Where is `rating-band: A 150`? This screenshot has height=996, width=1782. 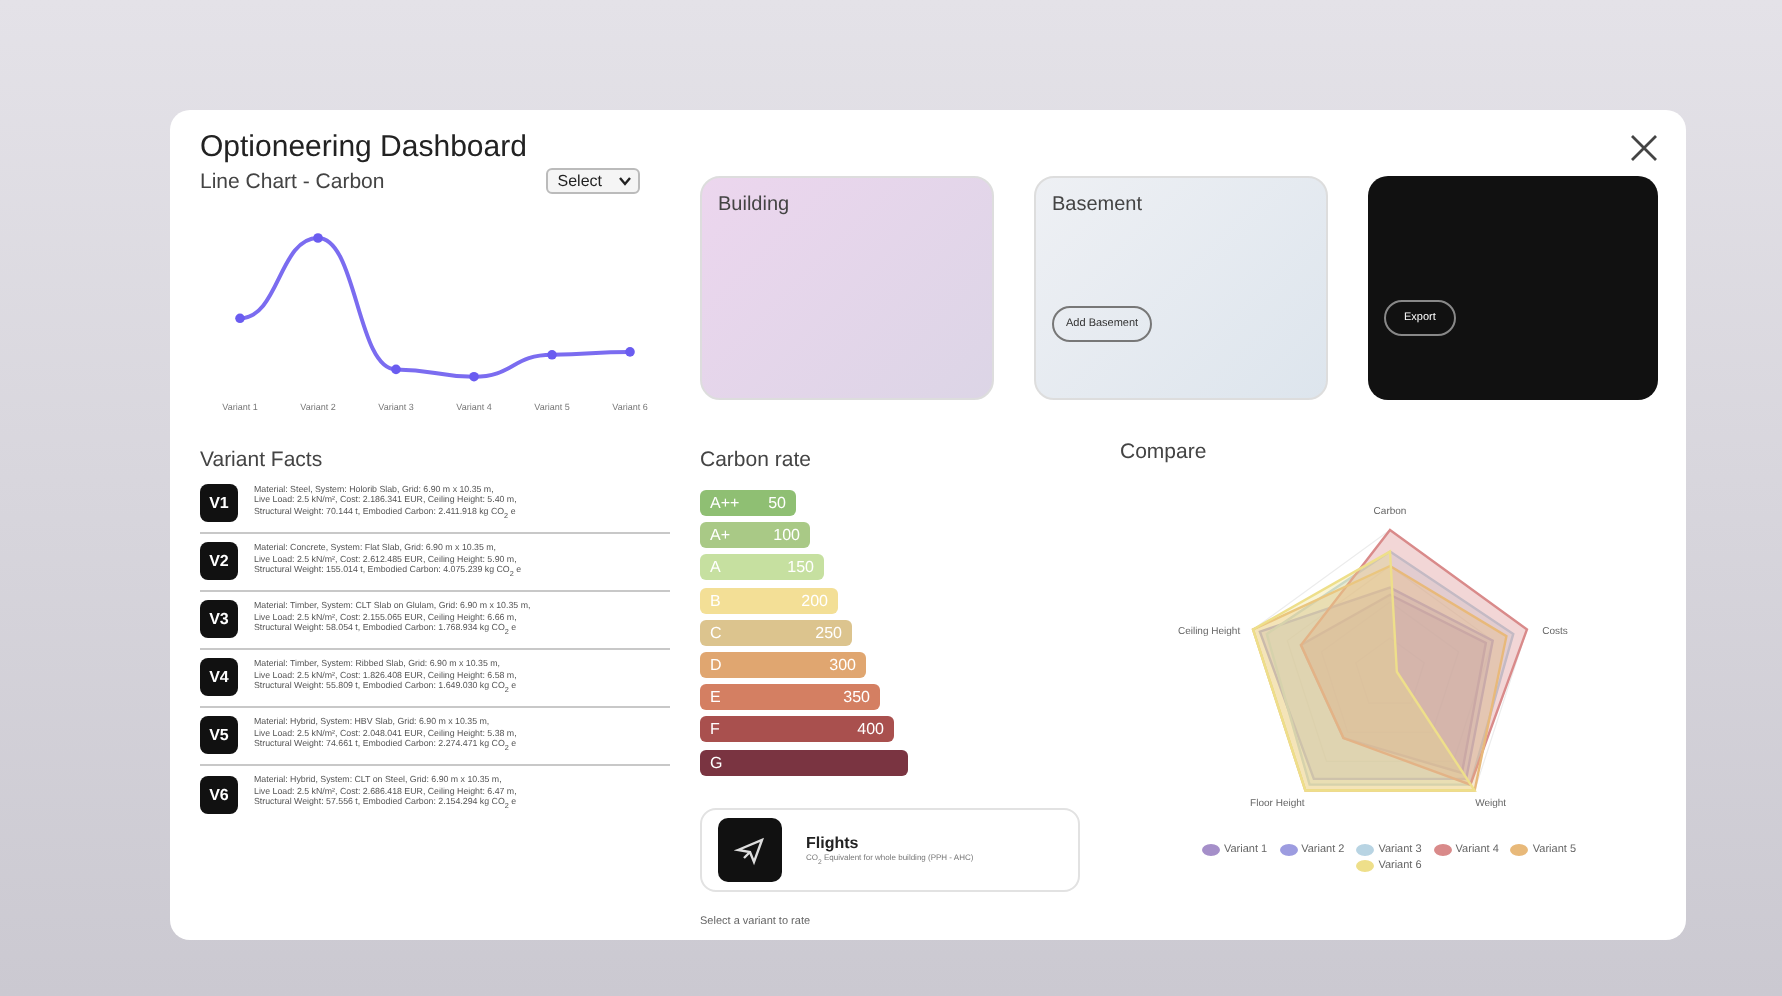
rating-band: A 150 is located at coordinates (762, 567).